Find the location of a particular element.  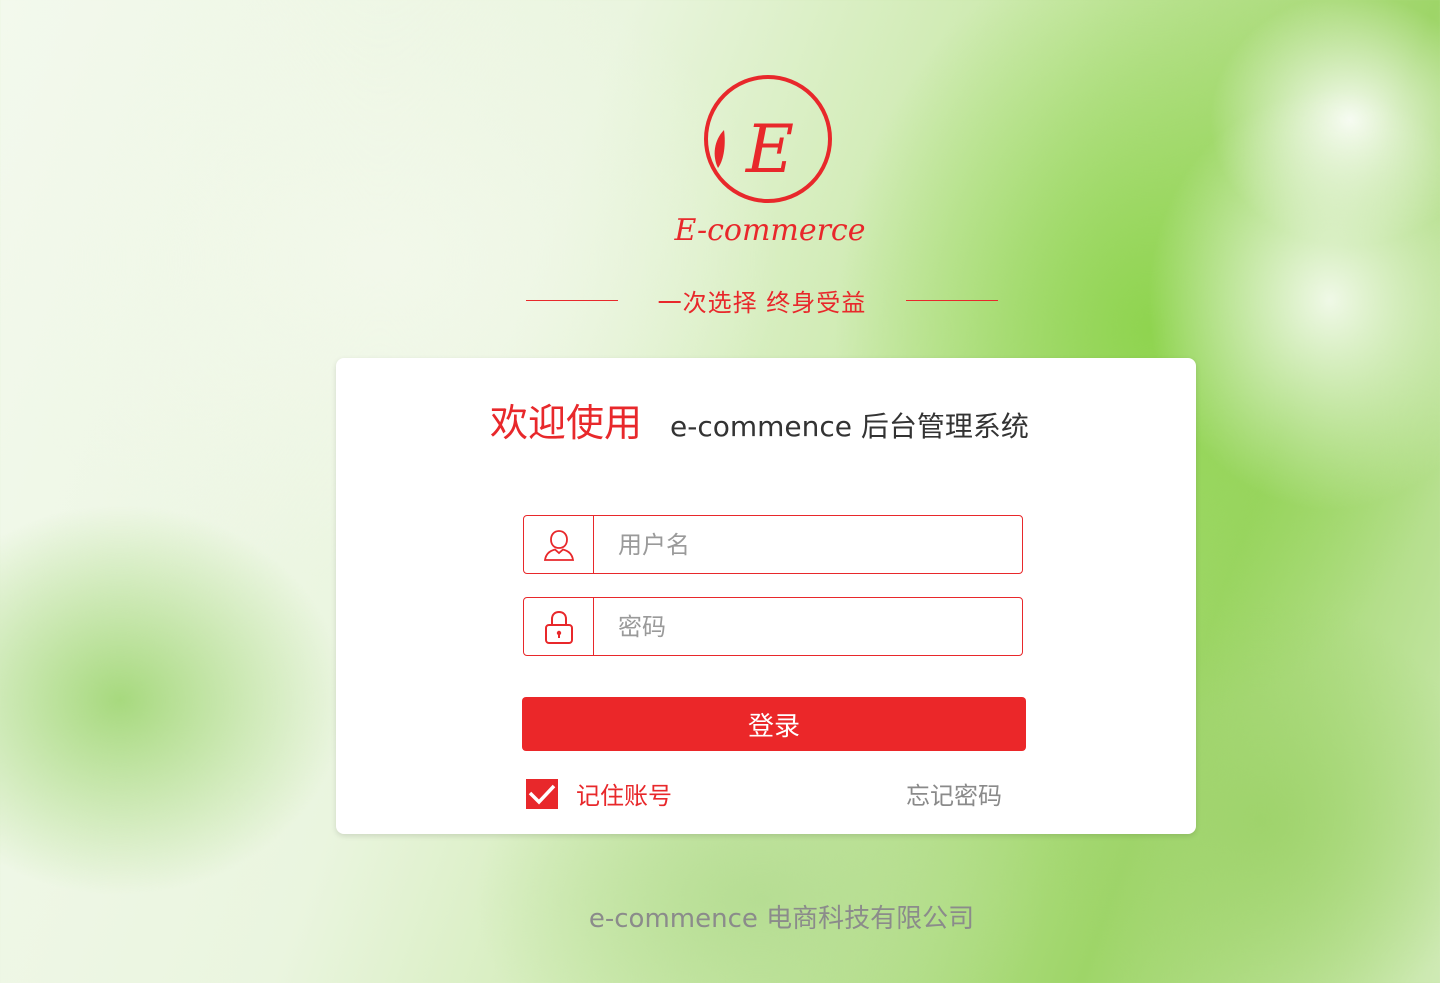

slogan-text: 一次选择 终身受益 is located at coordinates (762, 302).